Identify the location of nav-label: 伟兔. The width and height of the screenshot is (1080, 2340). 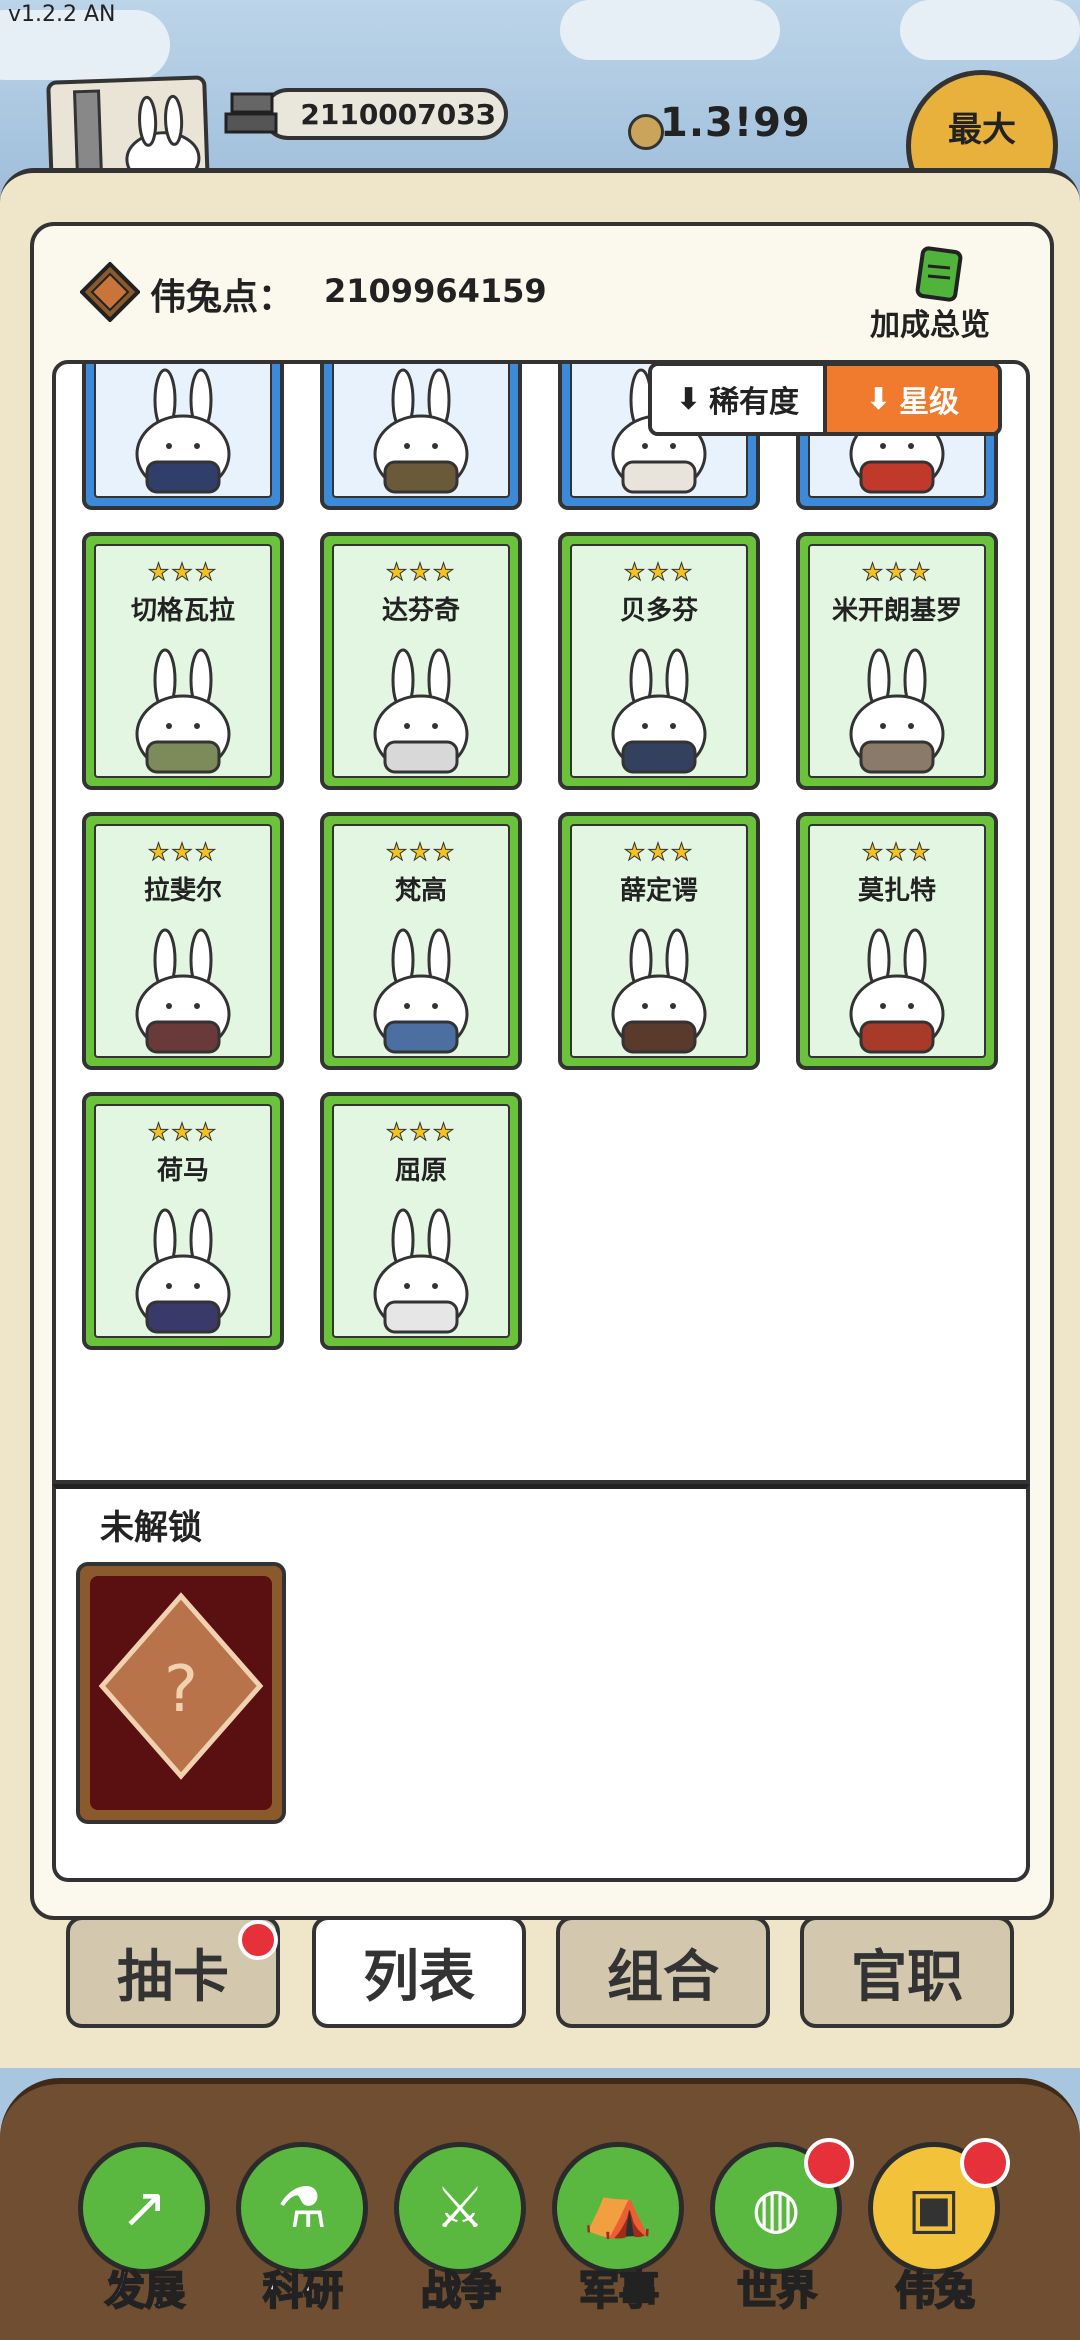
(935, 2291).